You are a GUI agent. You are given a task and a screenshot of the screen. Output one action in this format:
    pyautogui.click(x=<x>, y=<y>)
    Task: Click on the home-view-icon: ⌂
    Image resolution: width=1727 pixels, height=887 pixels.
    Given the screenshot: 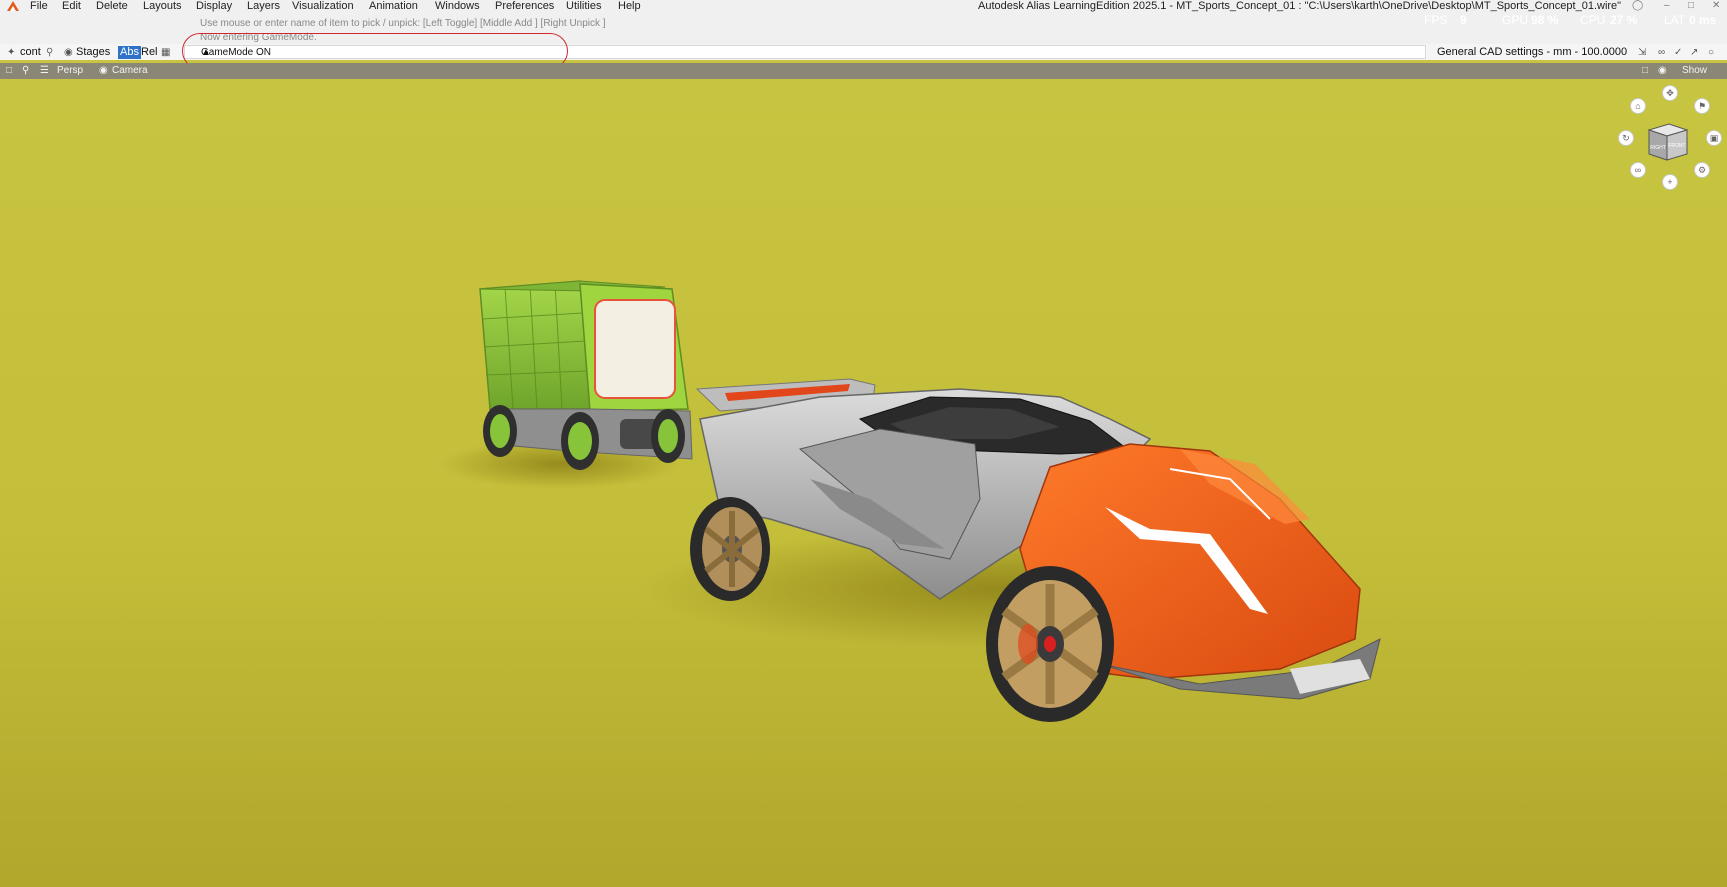 What is the action you would take?
    pyautogui.click(x=1638, y=106)
    